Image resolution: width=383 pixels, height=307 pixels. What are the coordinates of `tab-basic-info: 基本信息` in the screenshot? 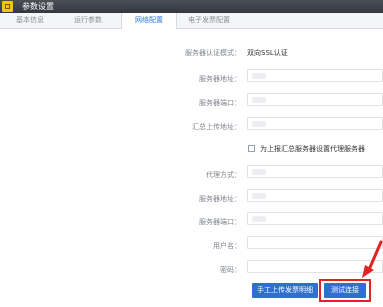 It's located at (30, 20).